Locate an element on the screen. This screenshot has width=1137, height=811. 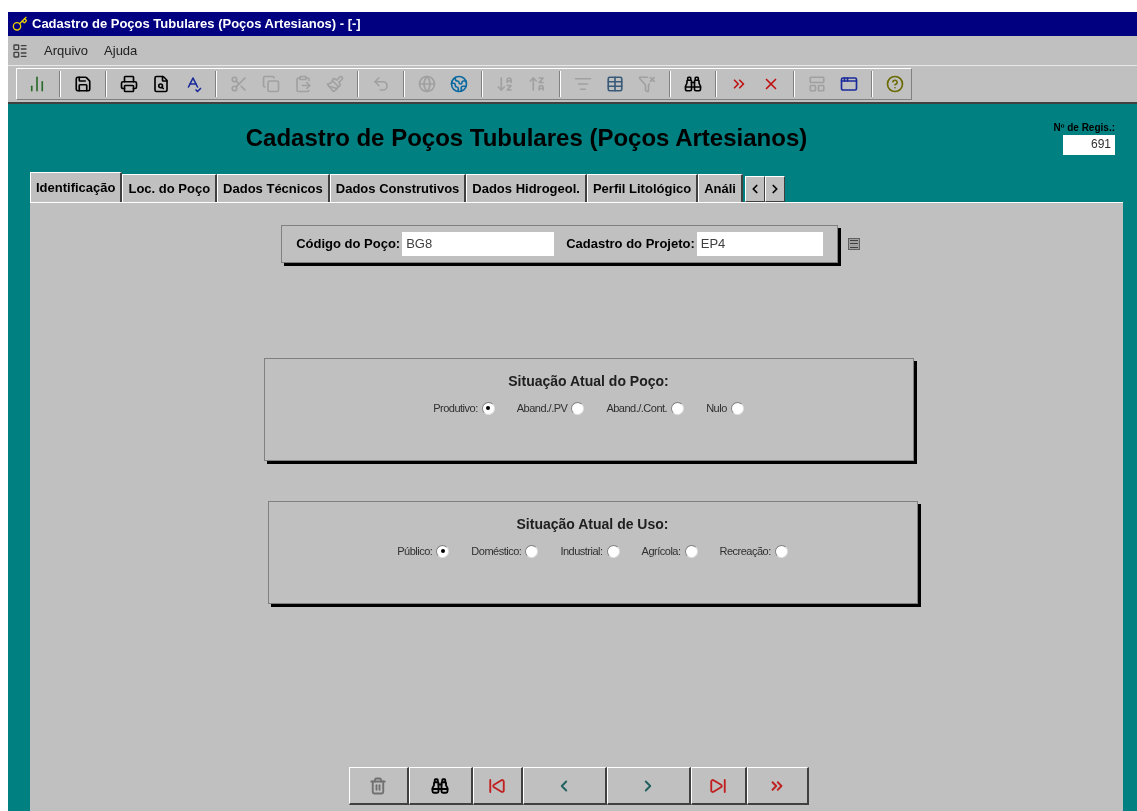
last-record-button is located at coordinates (718, 786).